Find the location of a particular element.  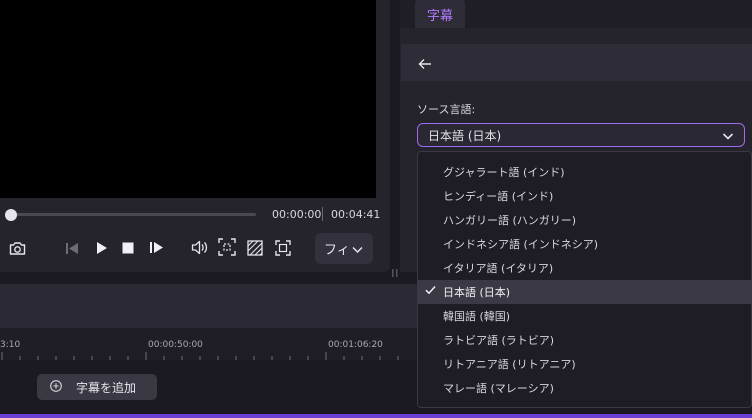

language-option-label: 韓国語 (韓国) is located at coordinates (477, 316).